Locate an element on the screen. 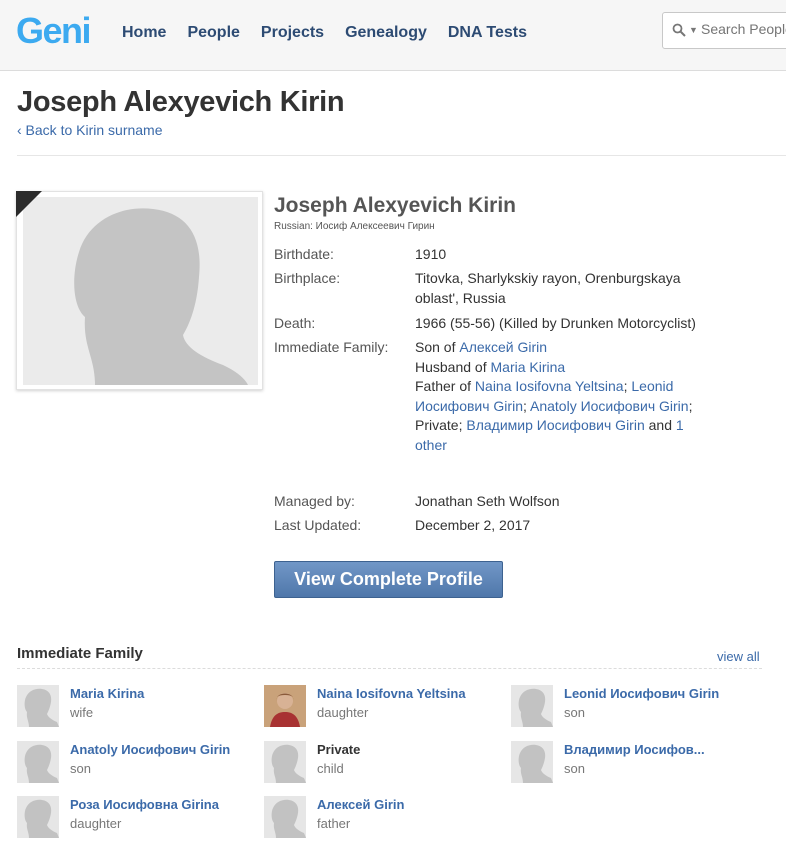 This screenshot has width=786, height=846. nav-genealogy: Genealogy is located at coordinates (386, 33).